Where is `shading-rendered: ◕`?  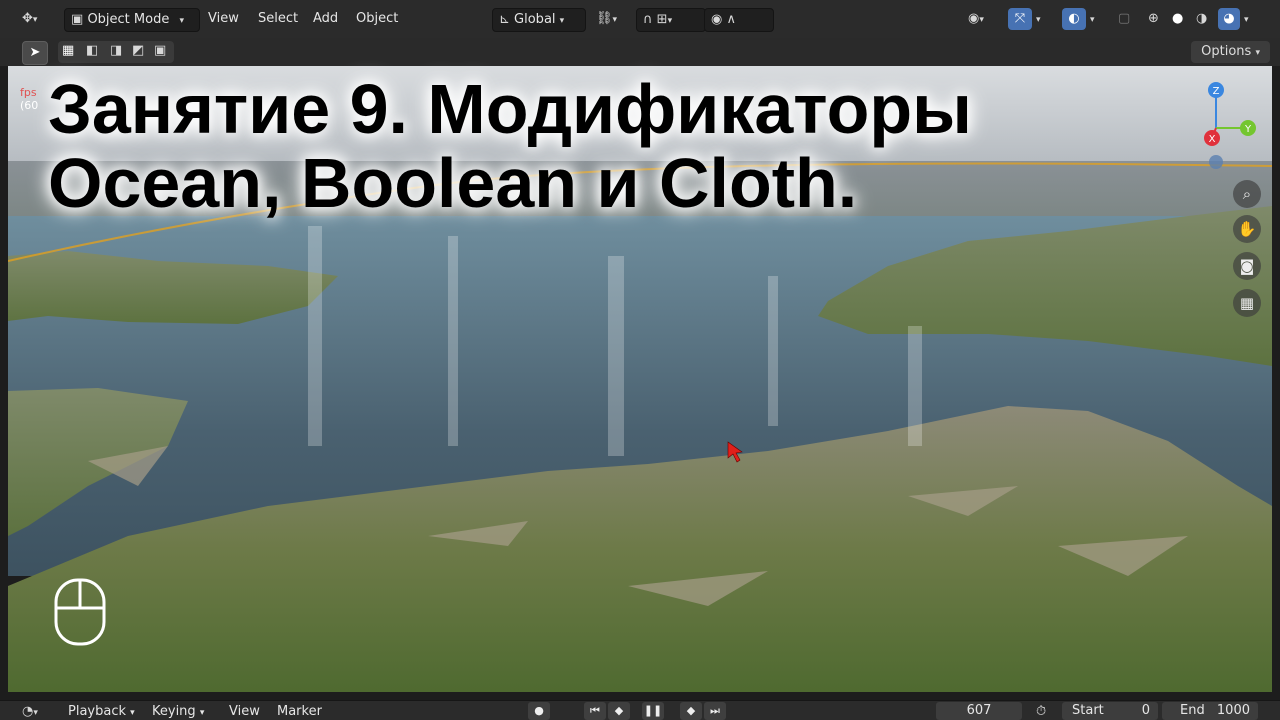
shading-rendered: ◕ is located at coordinates (1229, 19).